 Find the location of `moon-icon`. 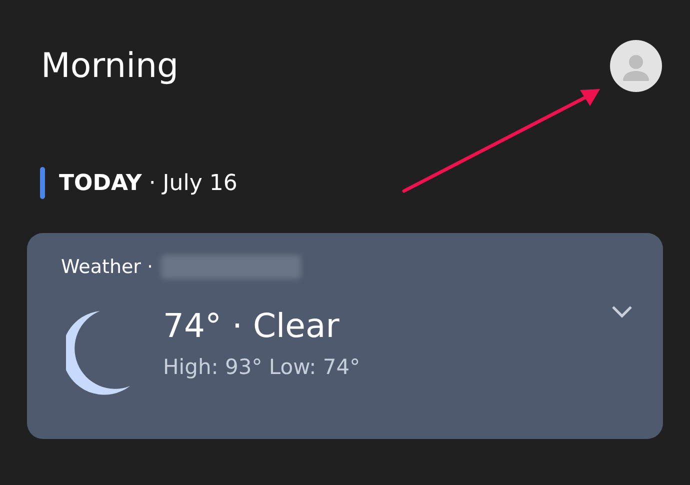

moon-icon is located at coordinates (99, 353).